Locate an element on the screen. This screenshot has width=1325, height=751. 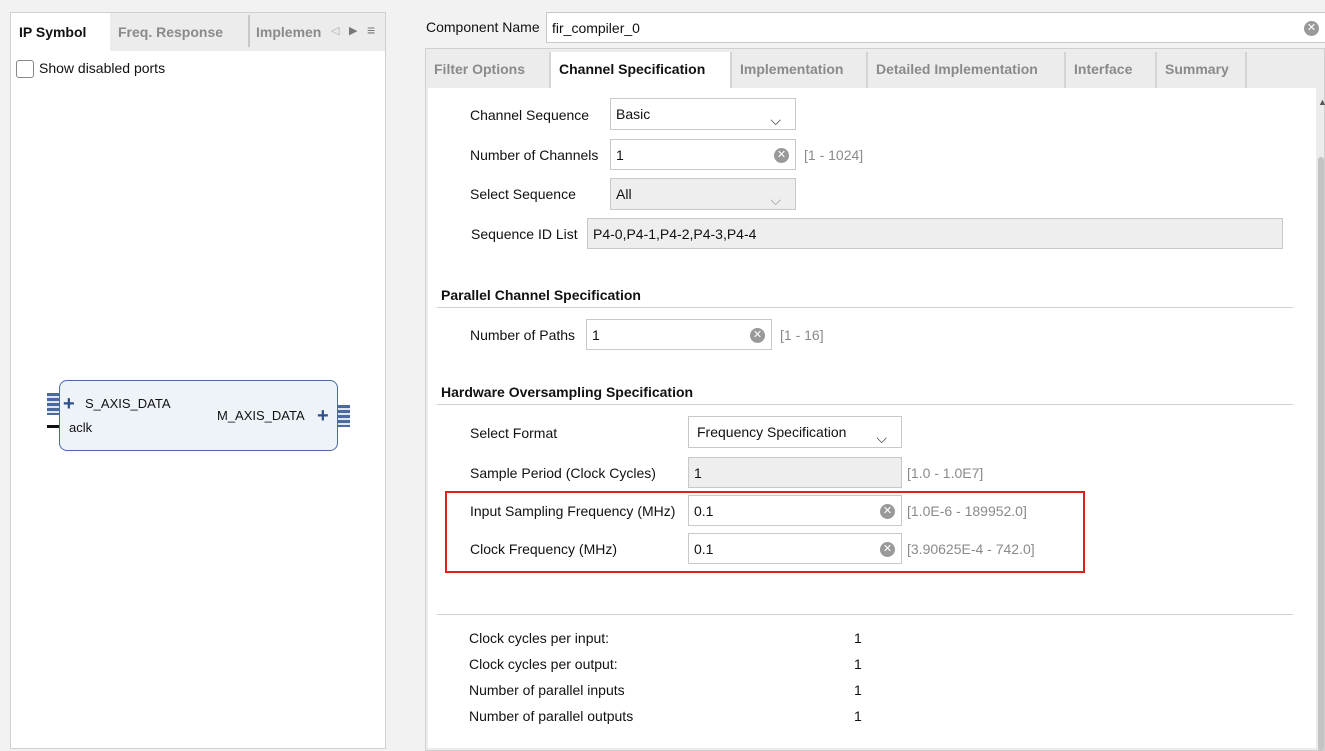
show-disabled-ports-label: Show disabled ports is located at coordinates (102, 68).